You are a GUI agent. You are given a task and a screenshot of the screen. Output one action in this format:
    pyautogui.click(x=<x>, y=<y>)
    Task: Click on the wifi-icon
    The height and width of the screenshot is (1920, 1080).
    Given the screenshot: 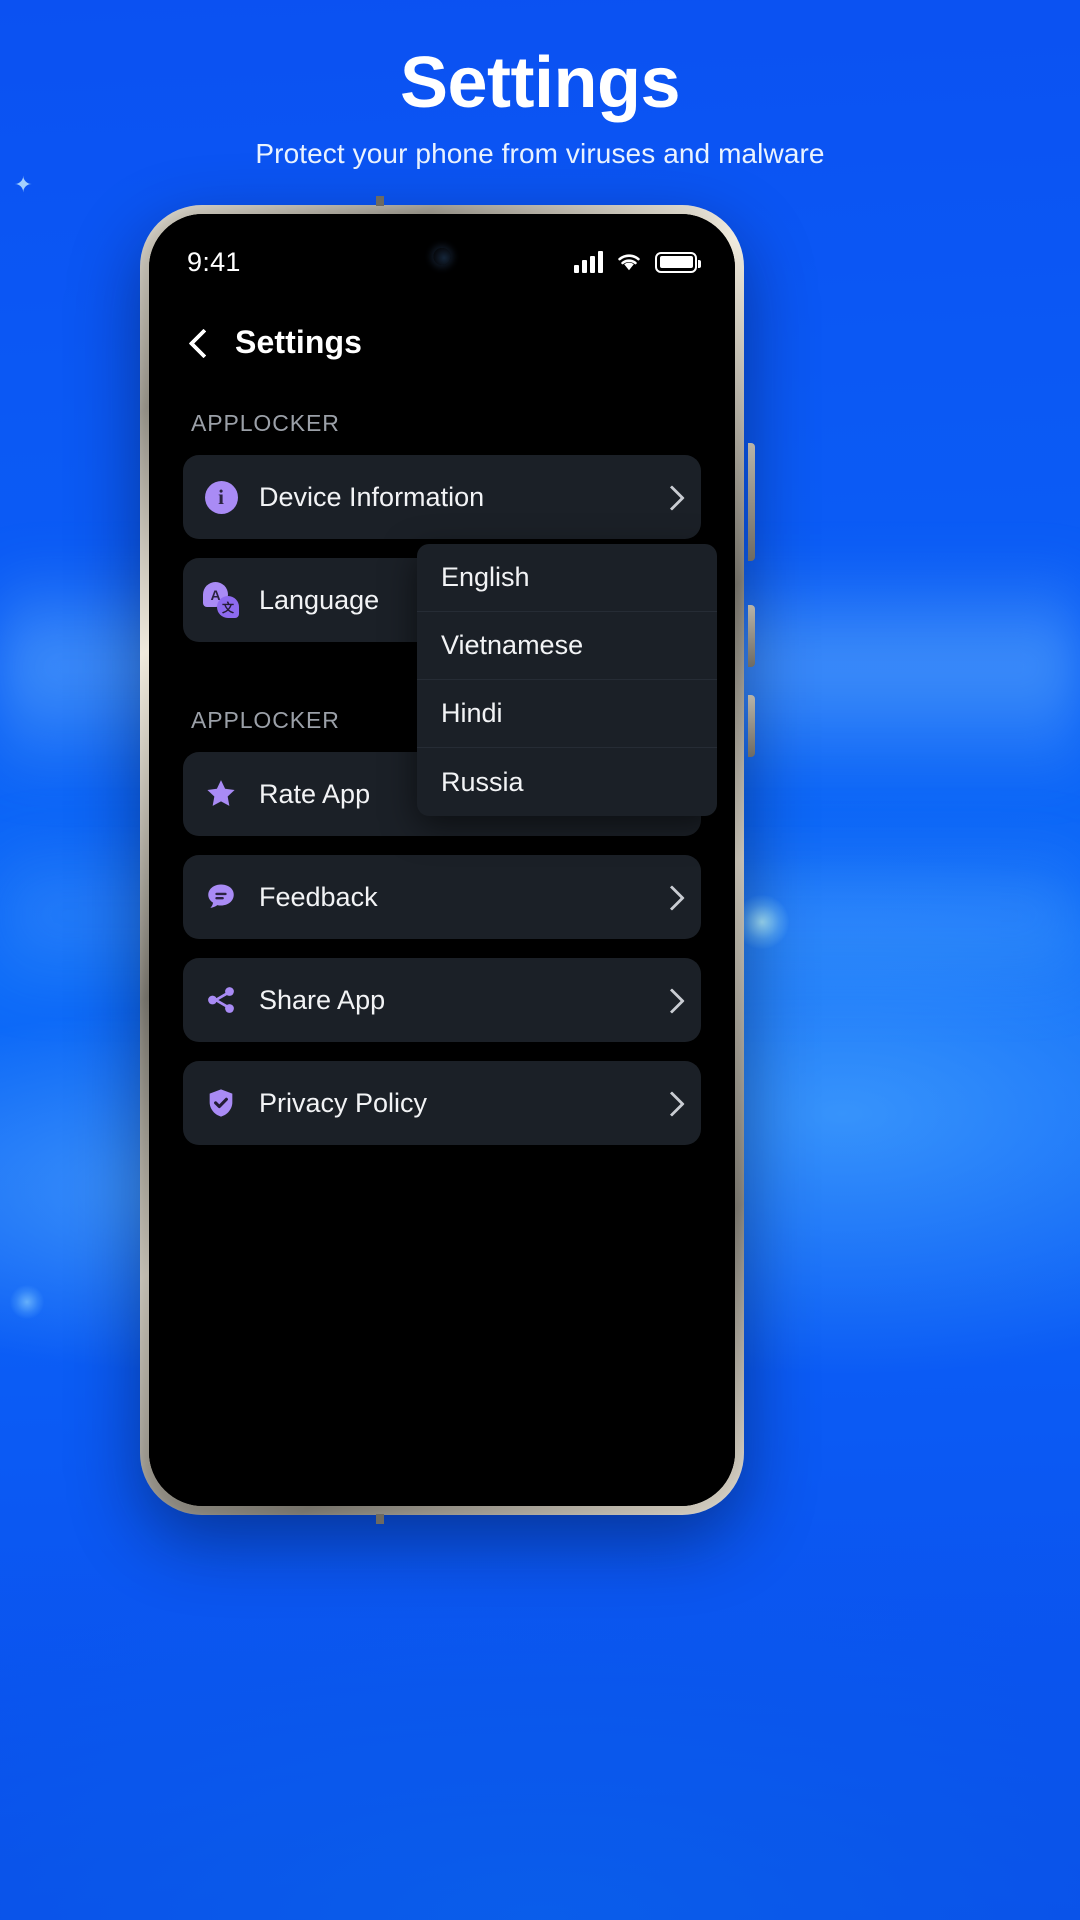 What is the action you would take?
    pyautogui.click(x=629, y=262)
    